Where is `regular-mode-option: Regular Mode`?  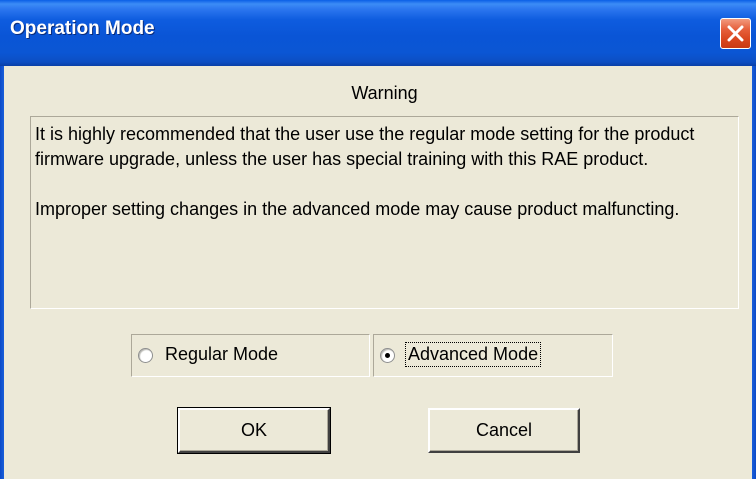 regular-mode-option: Regular Mode is located at coordinates (250, 355).